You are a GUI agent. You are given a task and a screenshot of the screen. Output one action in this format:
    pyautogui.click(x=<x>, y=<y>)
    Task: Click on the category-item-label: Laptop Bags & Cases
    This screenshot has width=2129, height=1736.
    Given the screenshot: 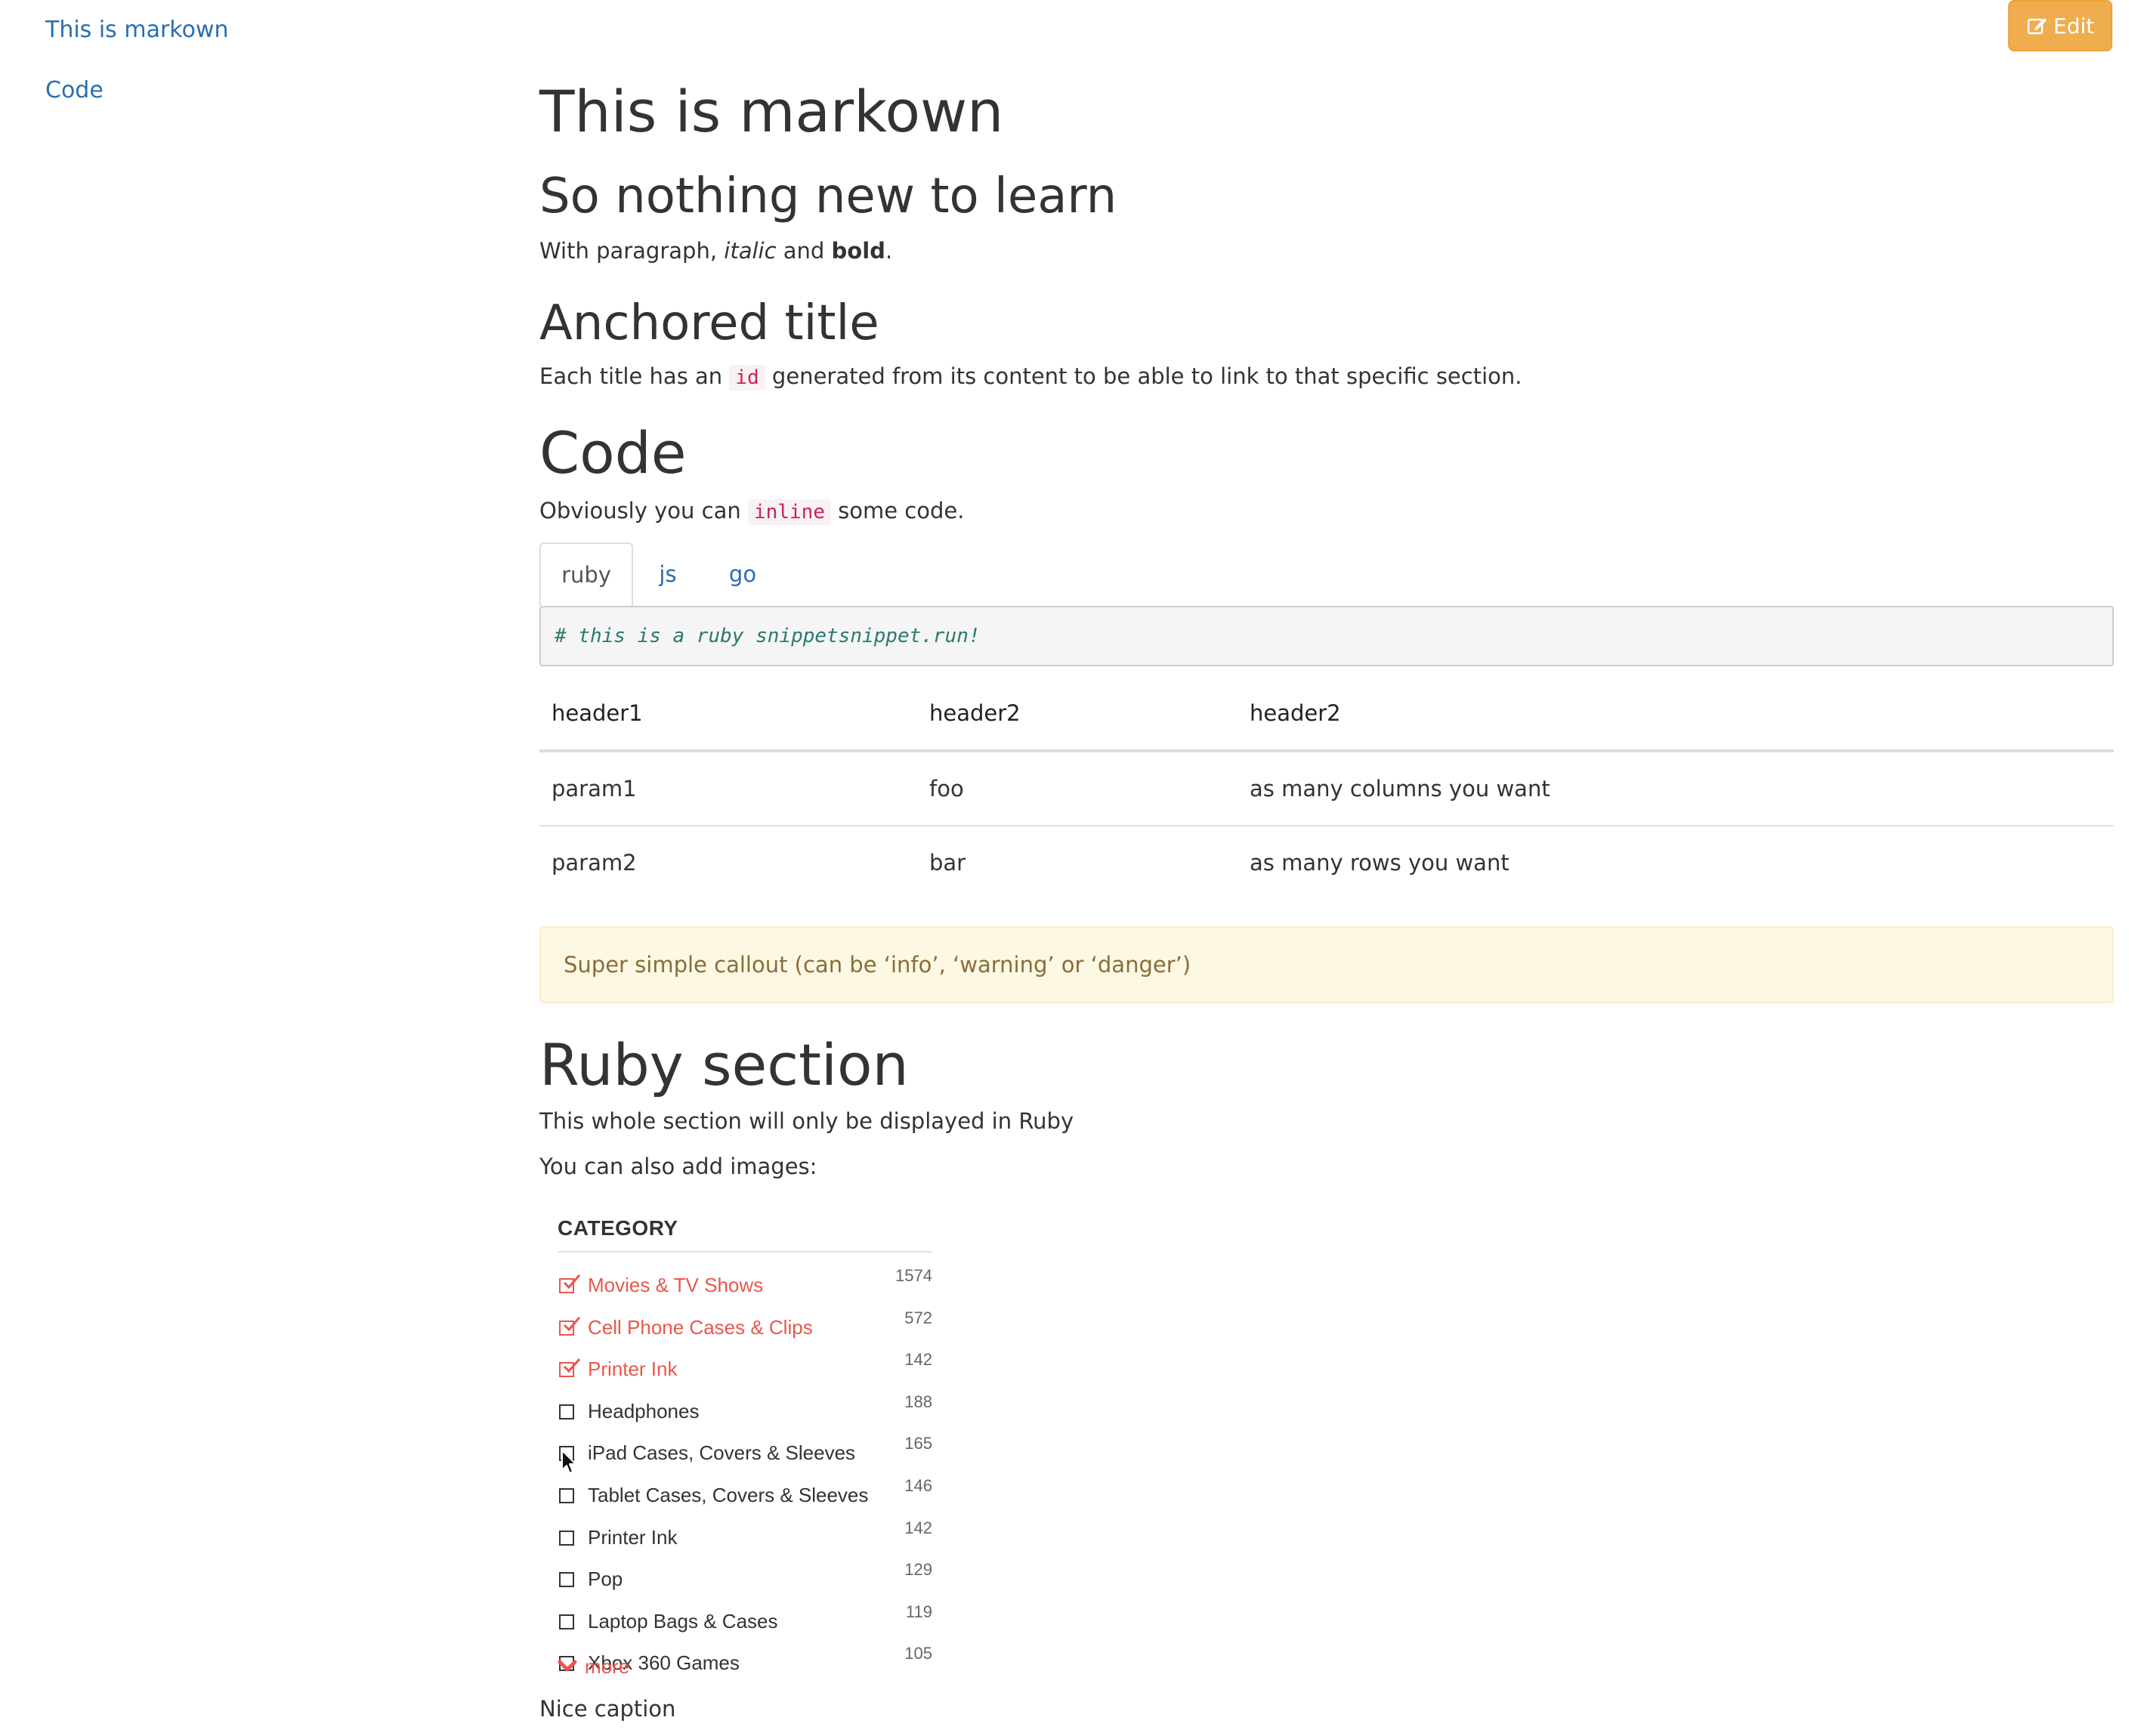 What is the action you would take?
    pyautogui.click(x=683, y=1621)
    